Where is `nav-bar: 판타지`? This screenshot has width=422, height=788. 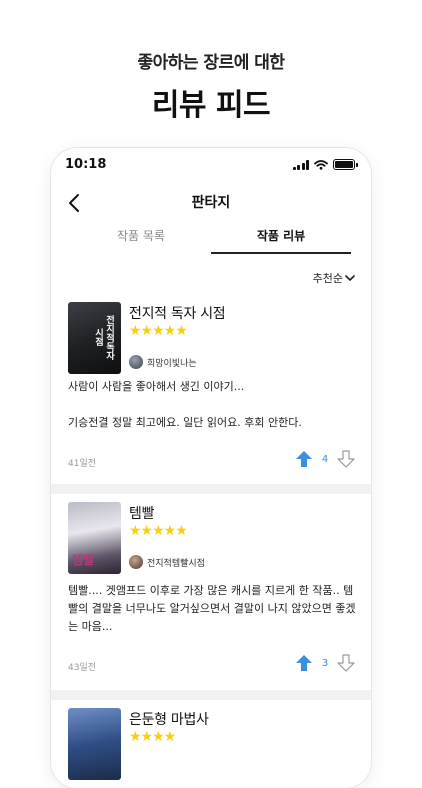
nav-bar: 판타지 is located at coordinates (211, 203).